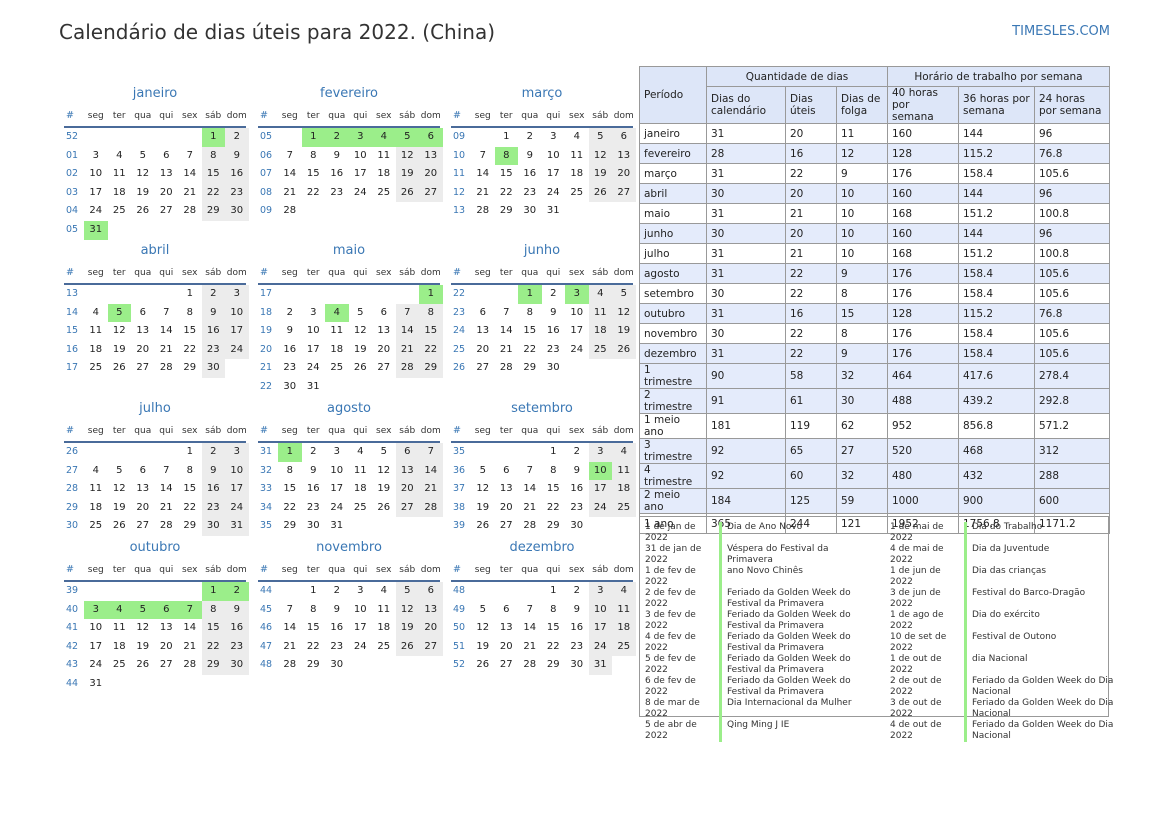  I want to click on holiday-day-cell: 3, so click(360, 137).